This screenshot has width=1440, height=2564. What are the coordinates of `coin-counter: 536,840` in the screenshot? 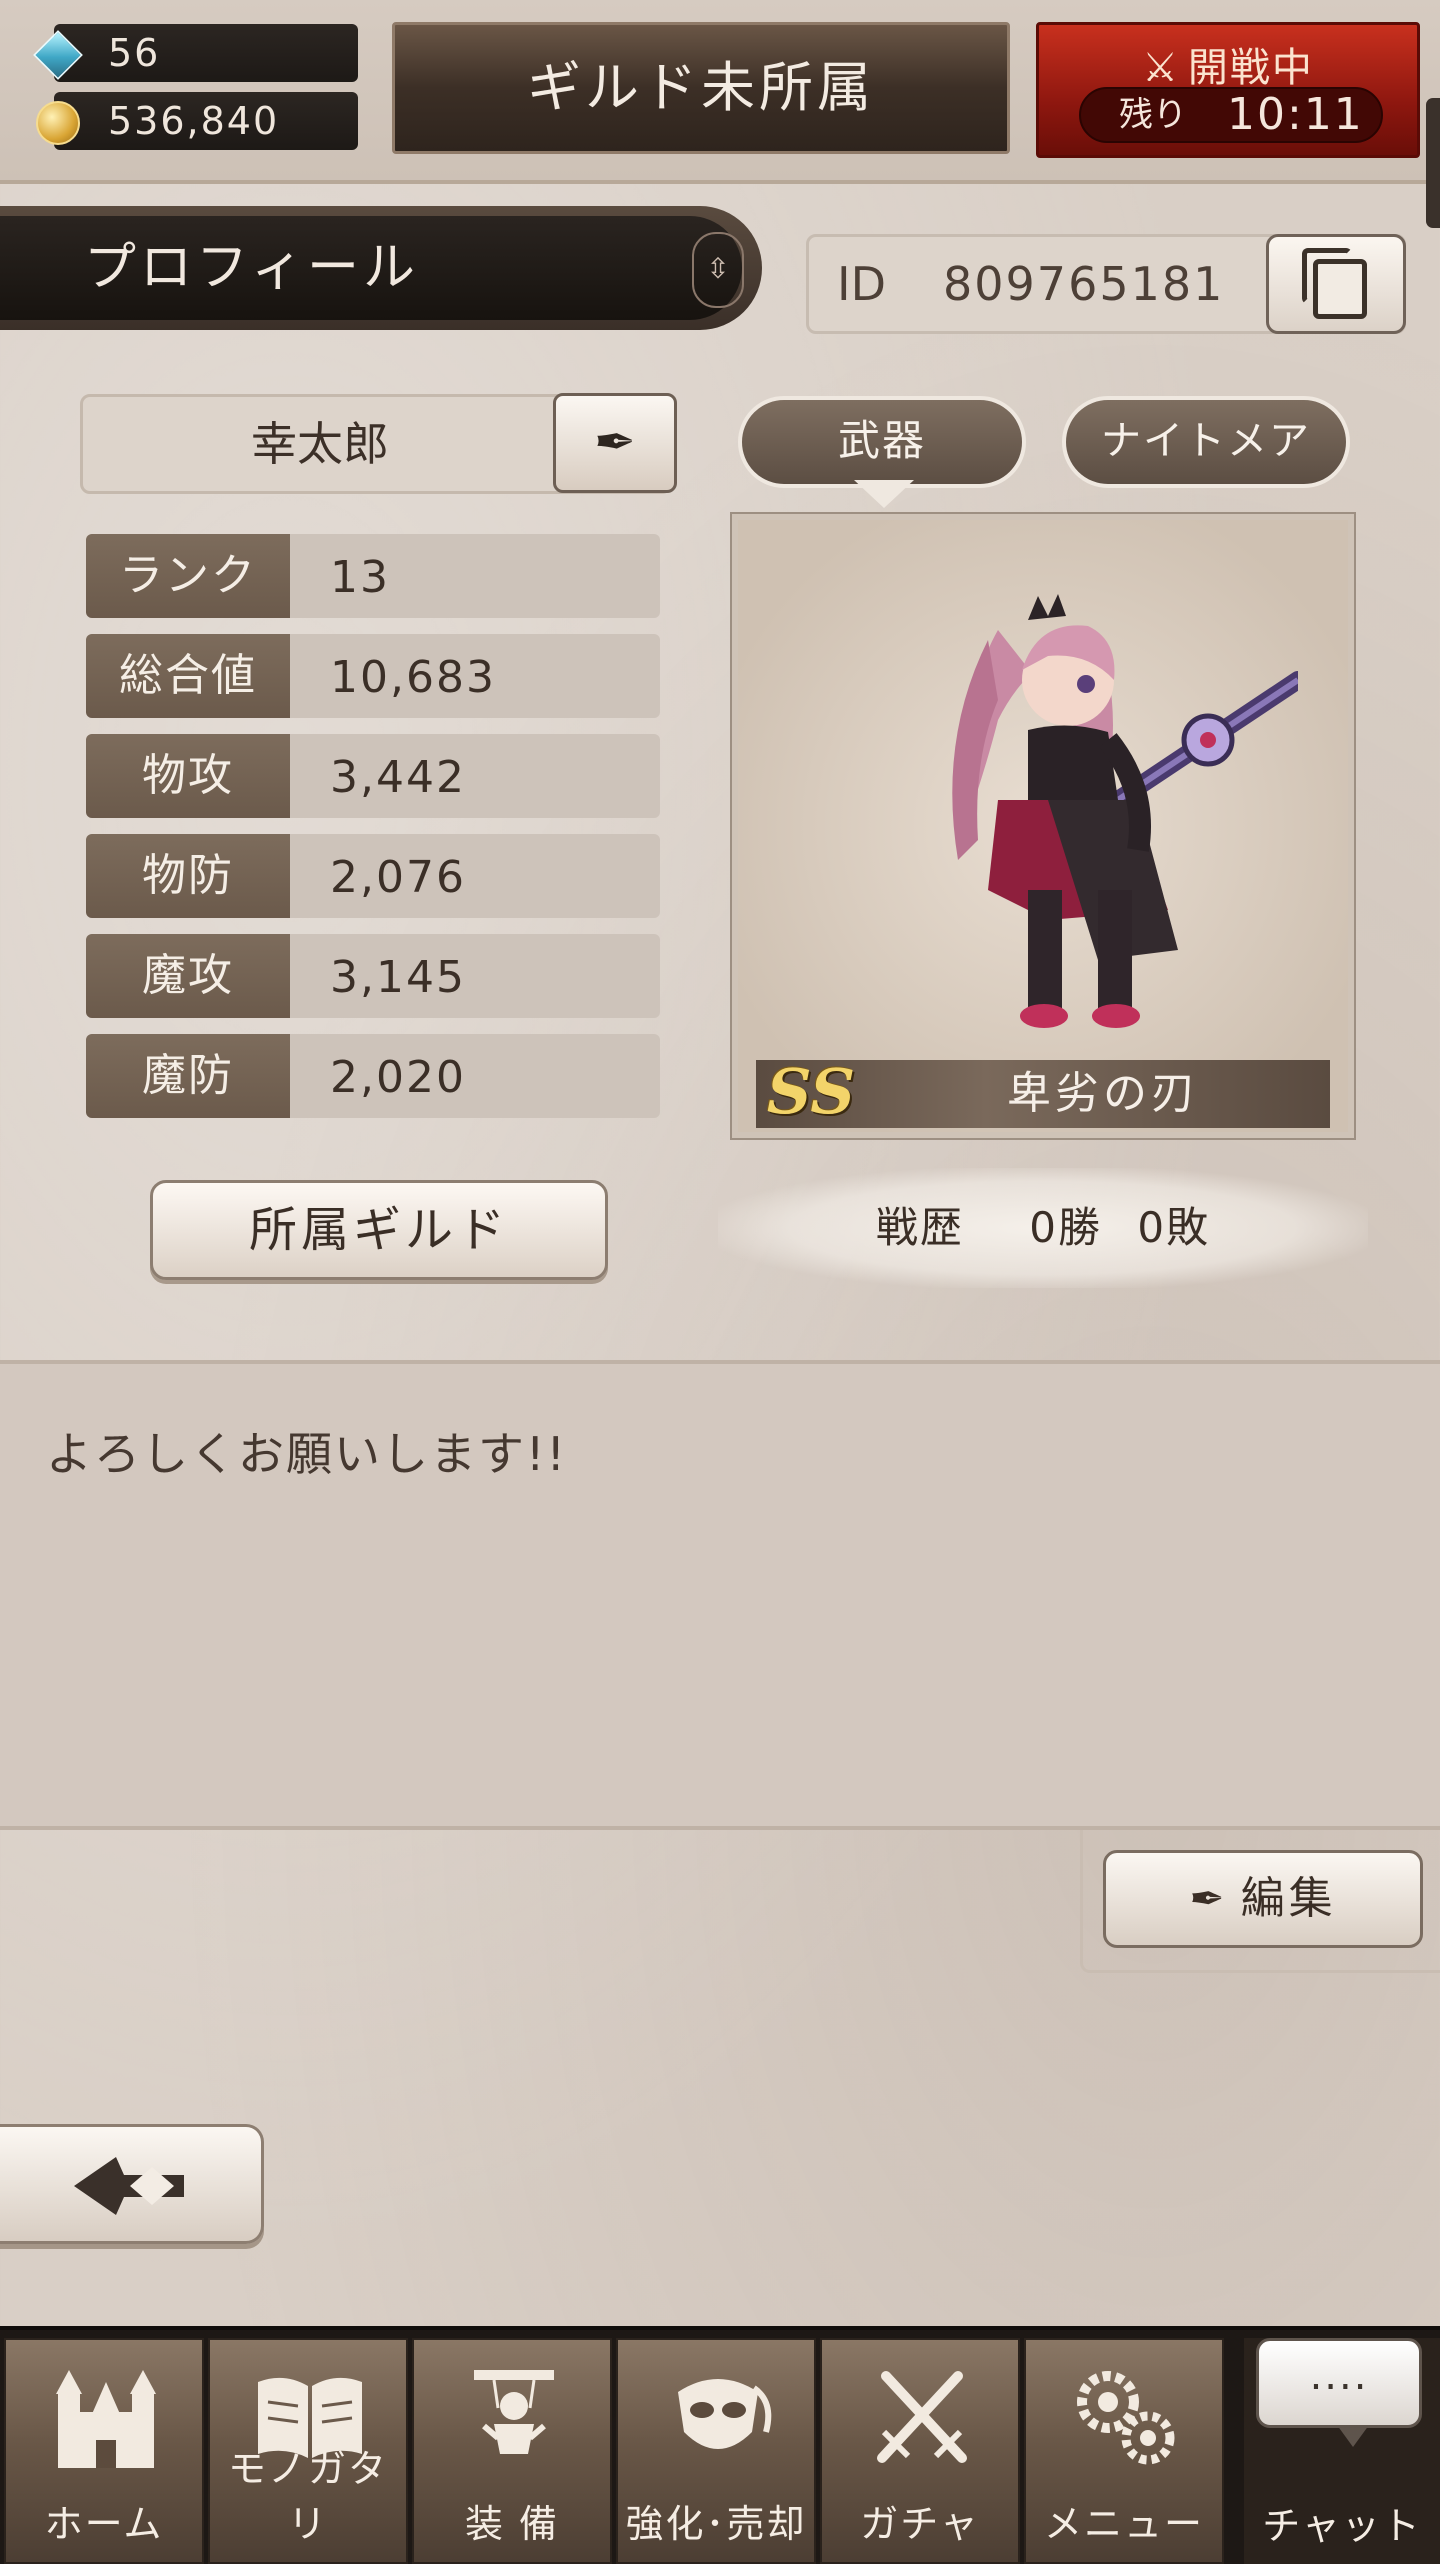 It's located at (197, 121).